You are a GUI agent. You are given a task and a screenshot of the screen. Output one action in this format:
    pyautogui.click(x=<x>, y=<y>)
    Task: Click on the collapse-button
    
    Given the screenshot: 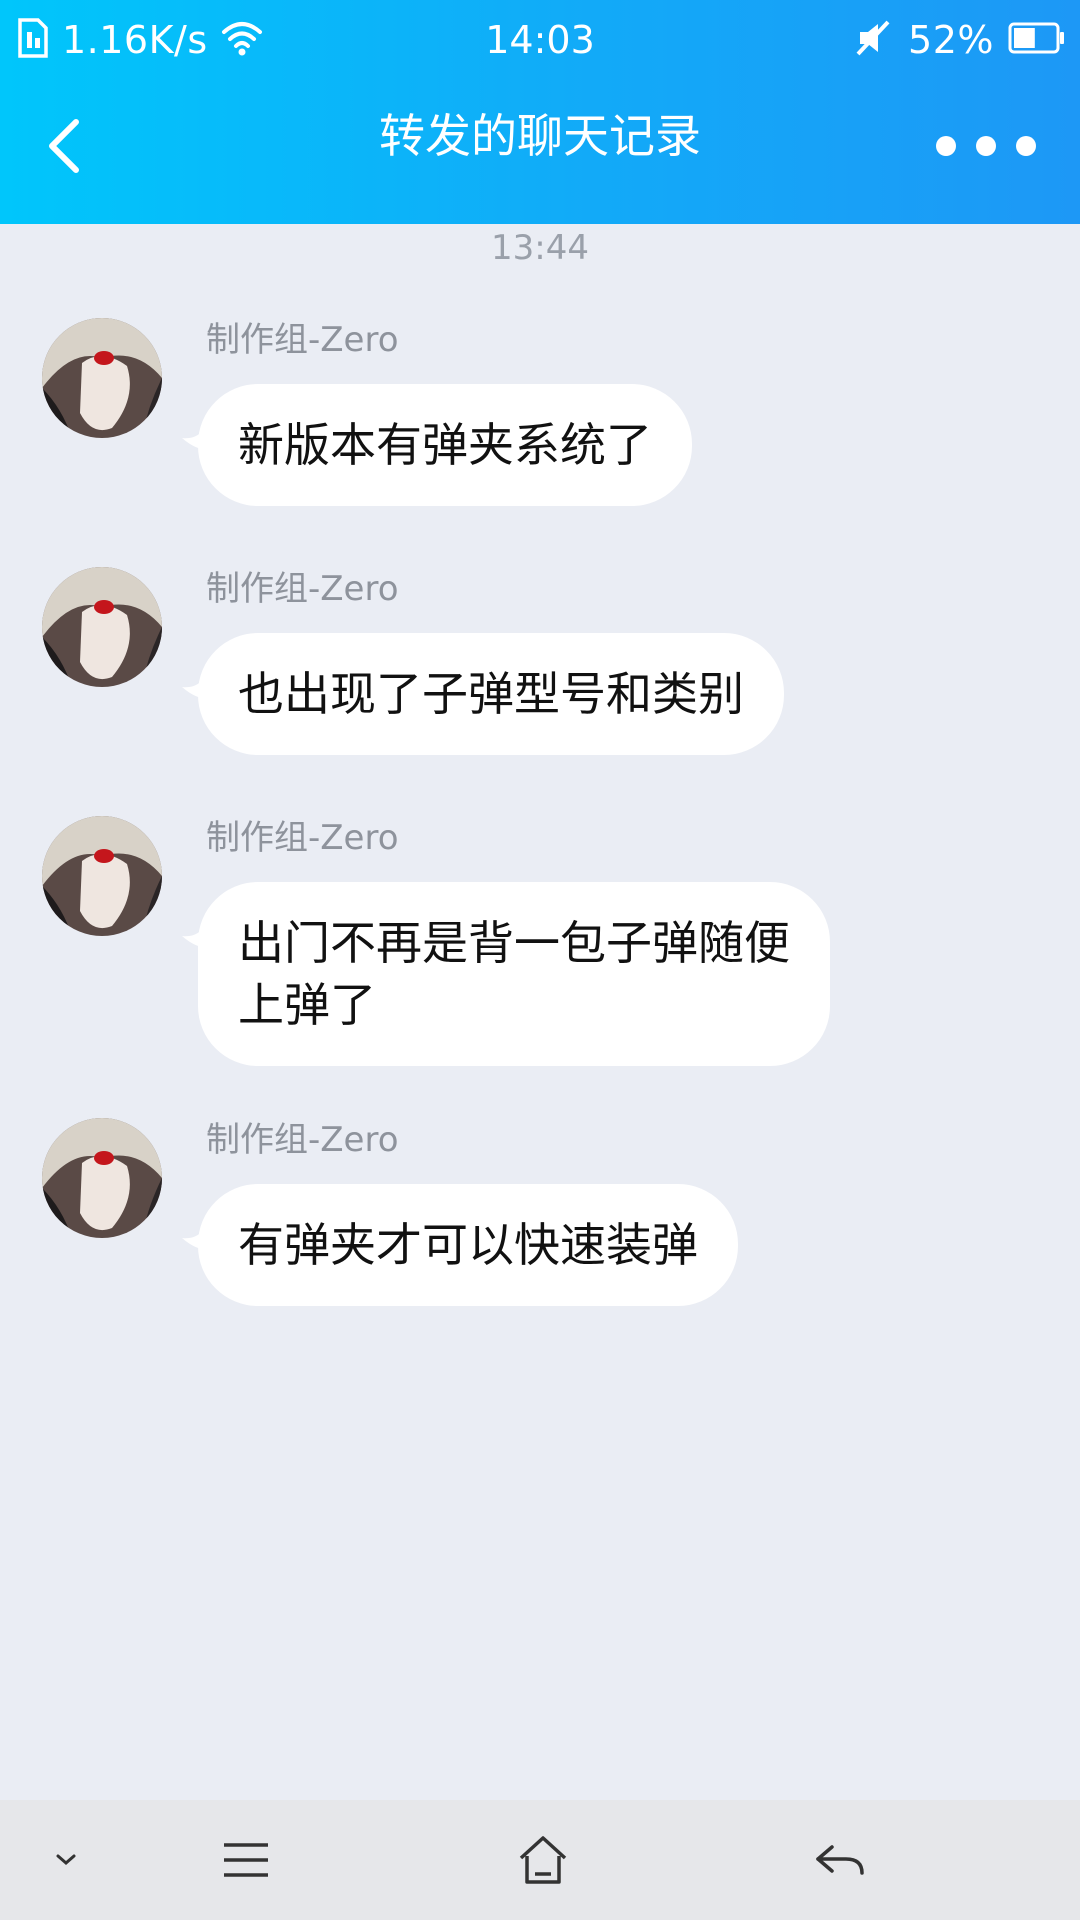 What is the action you would take?
    pyautogui.click(x=66, y=1860)
    